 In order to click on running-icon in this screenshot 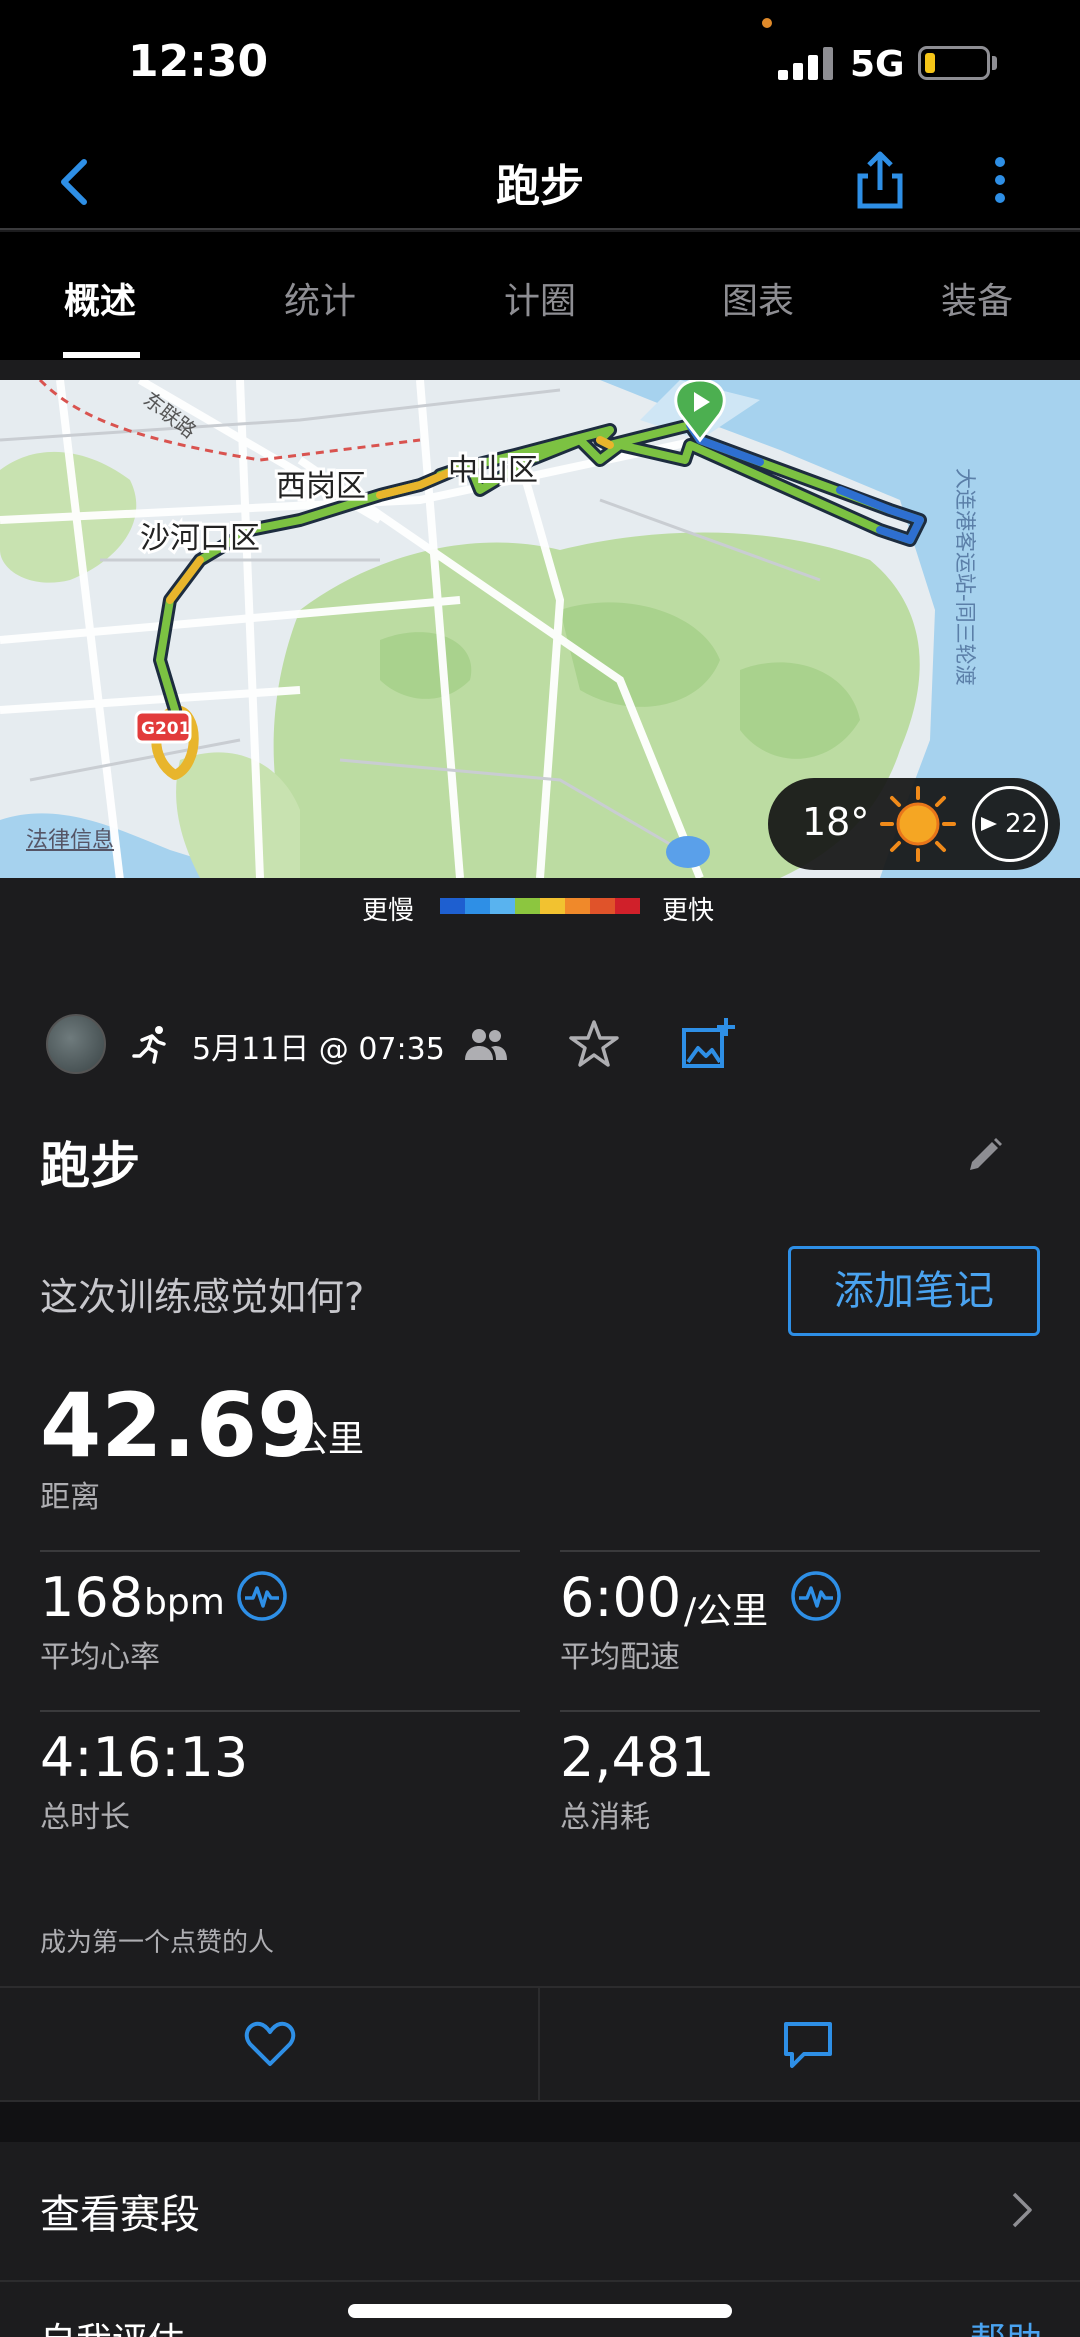, I will do `click(149, 1045)`.